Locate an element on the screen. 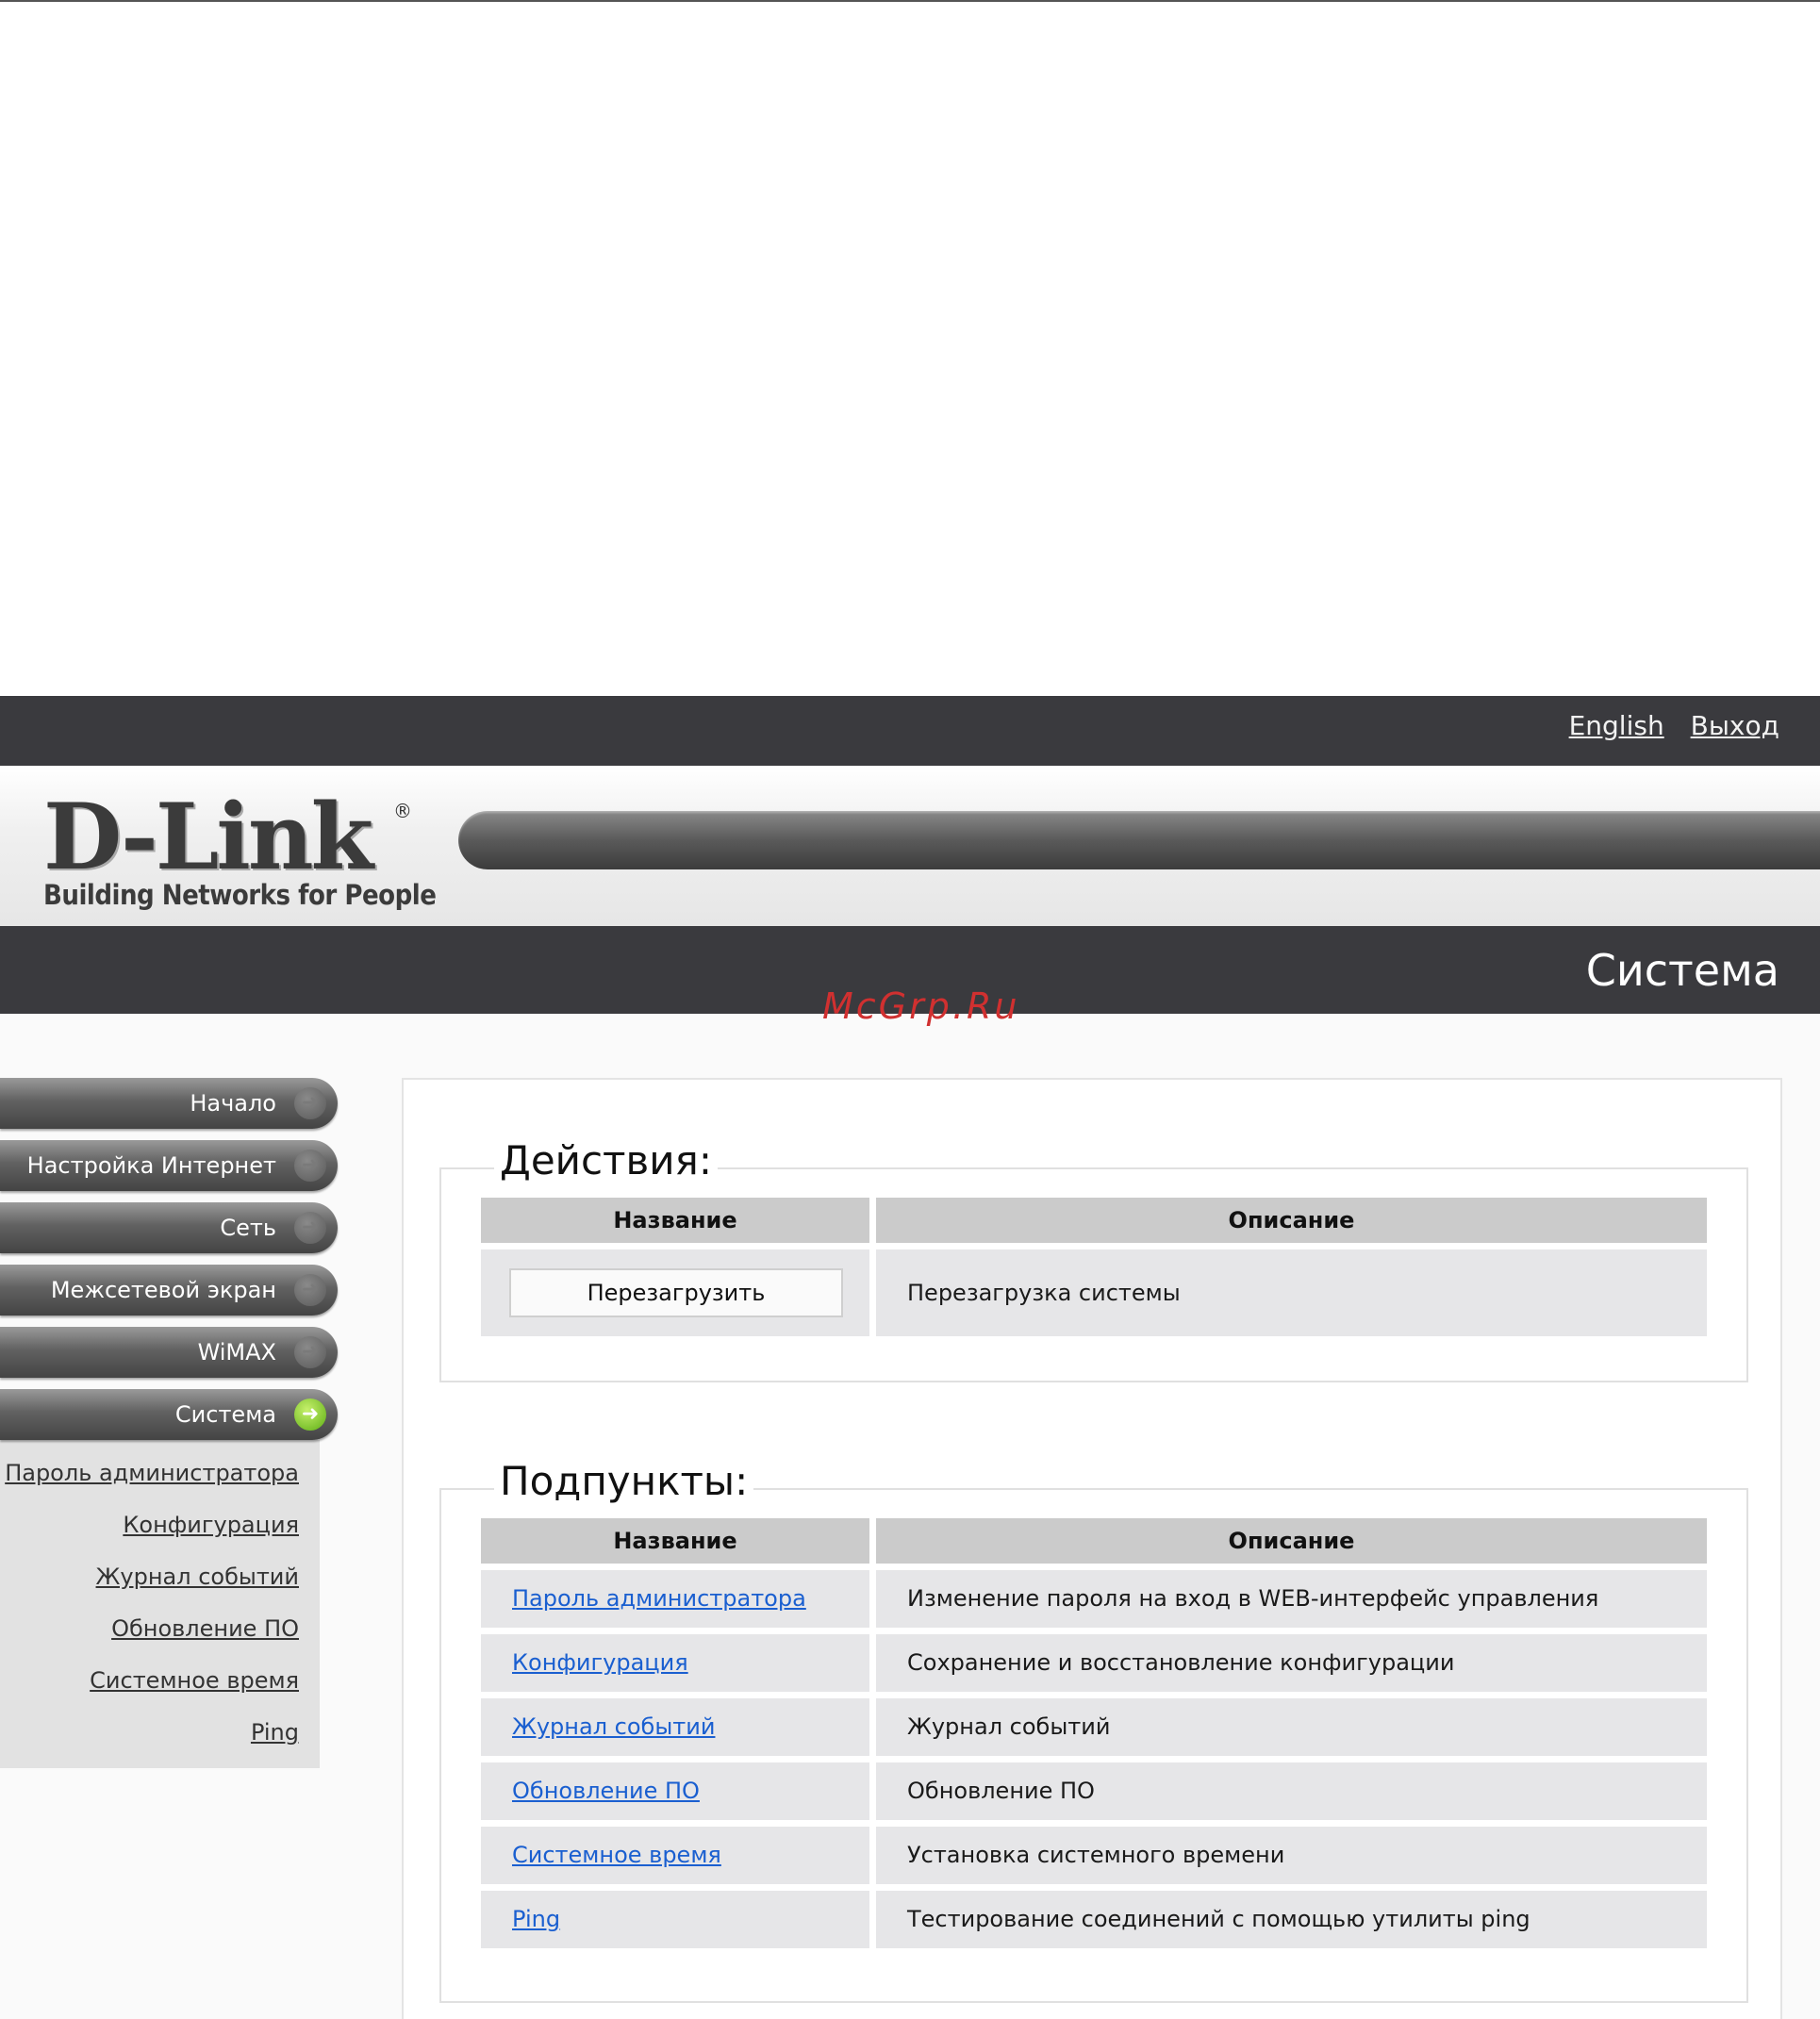  table-cell: Пароль администратора is located at coordinates (675, 1599).